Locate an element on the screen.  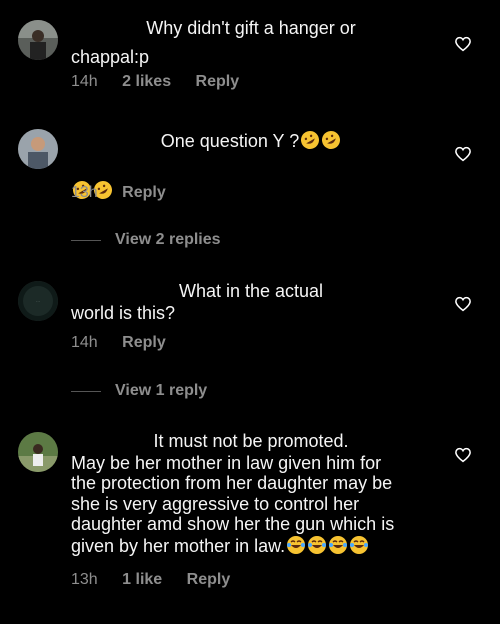
comment-first-line-text: One question Y ? is located at coordinates (230, 141).